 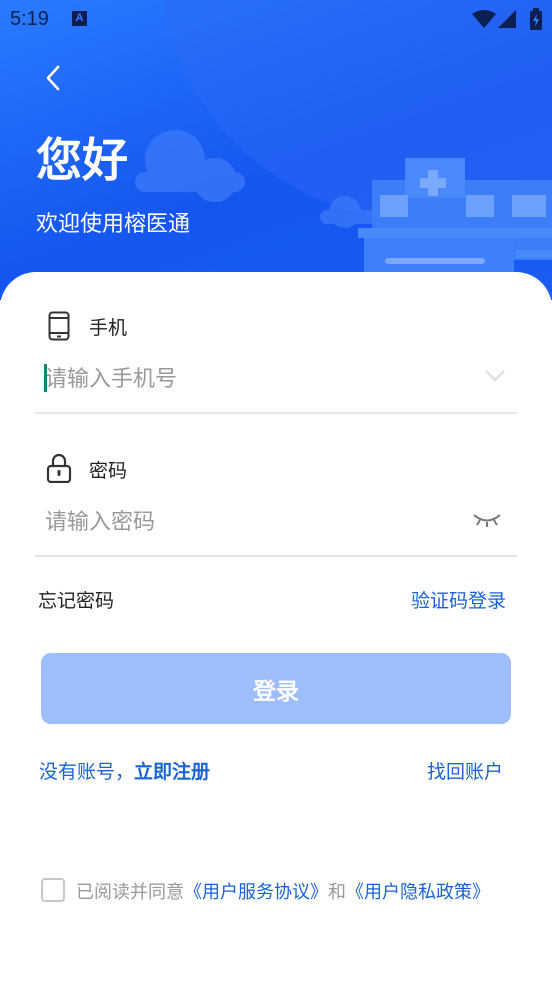 What do you see at coordinates (276, 19) in the screenshot?
I see `status-bar: 5:19 A` at bounding box center [276, 19].